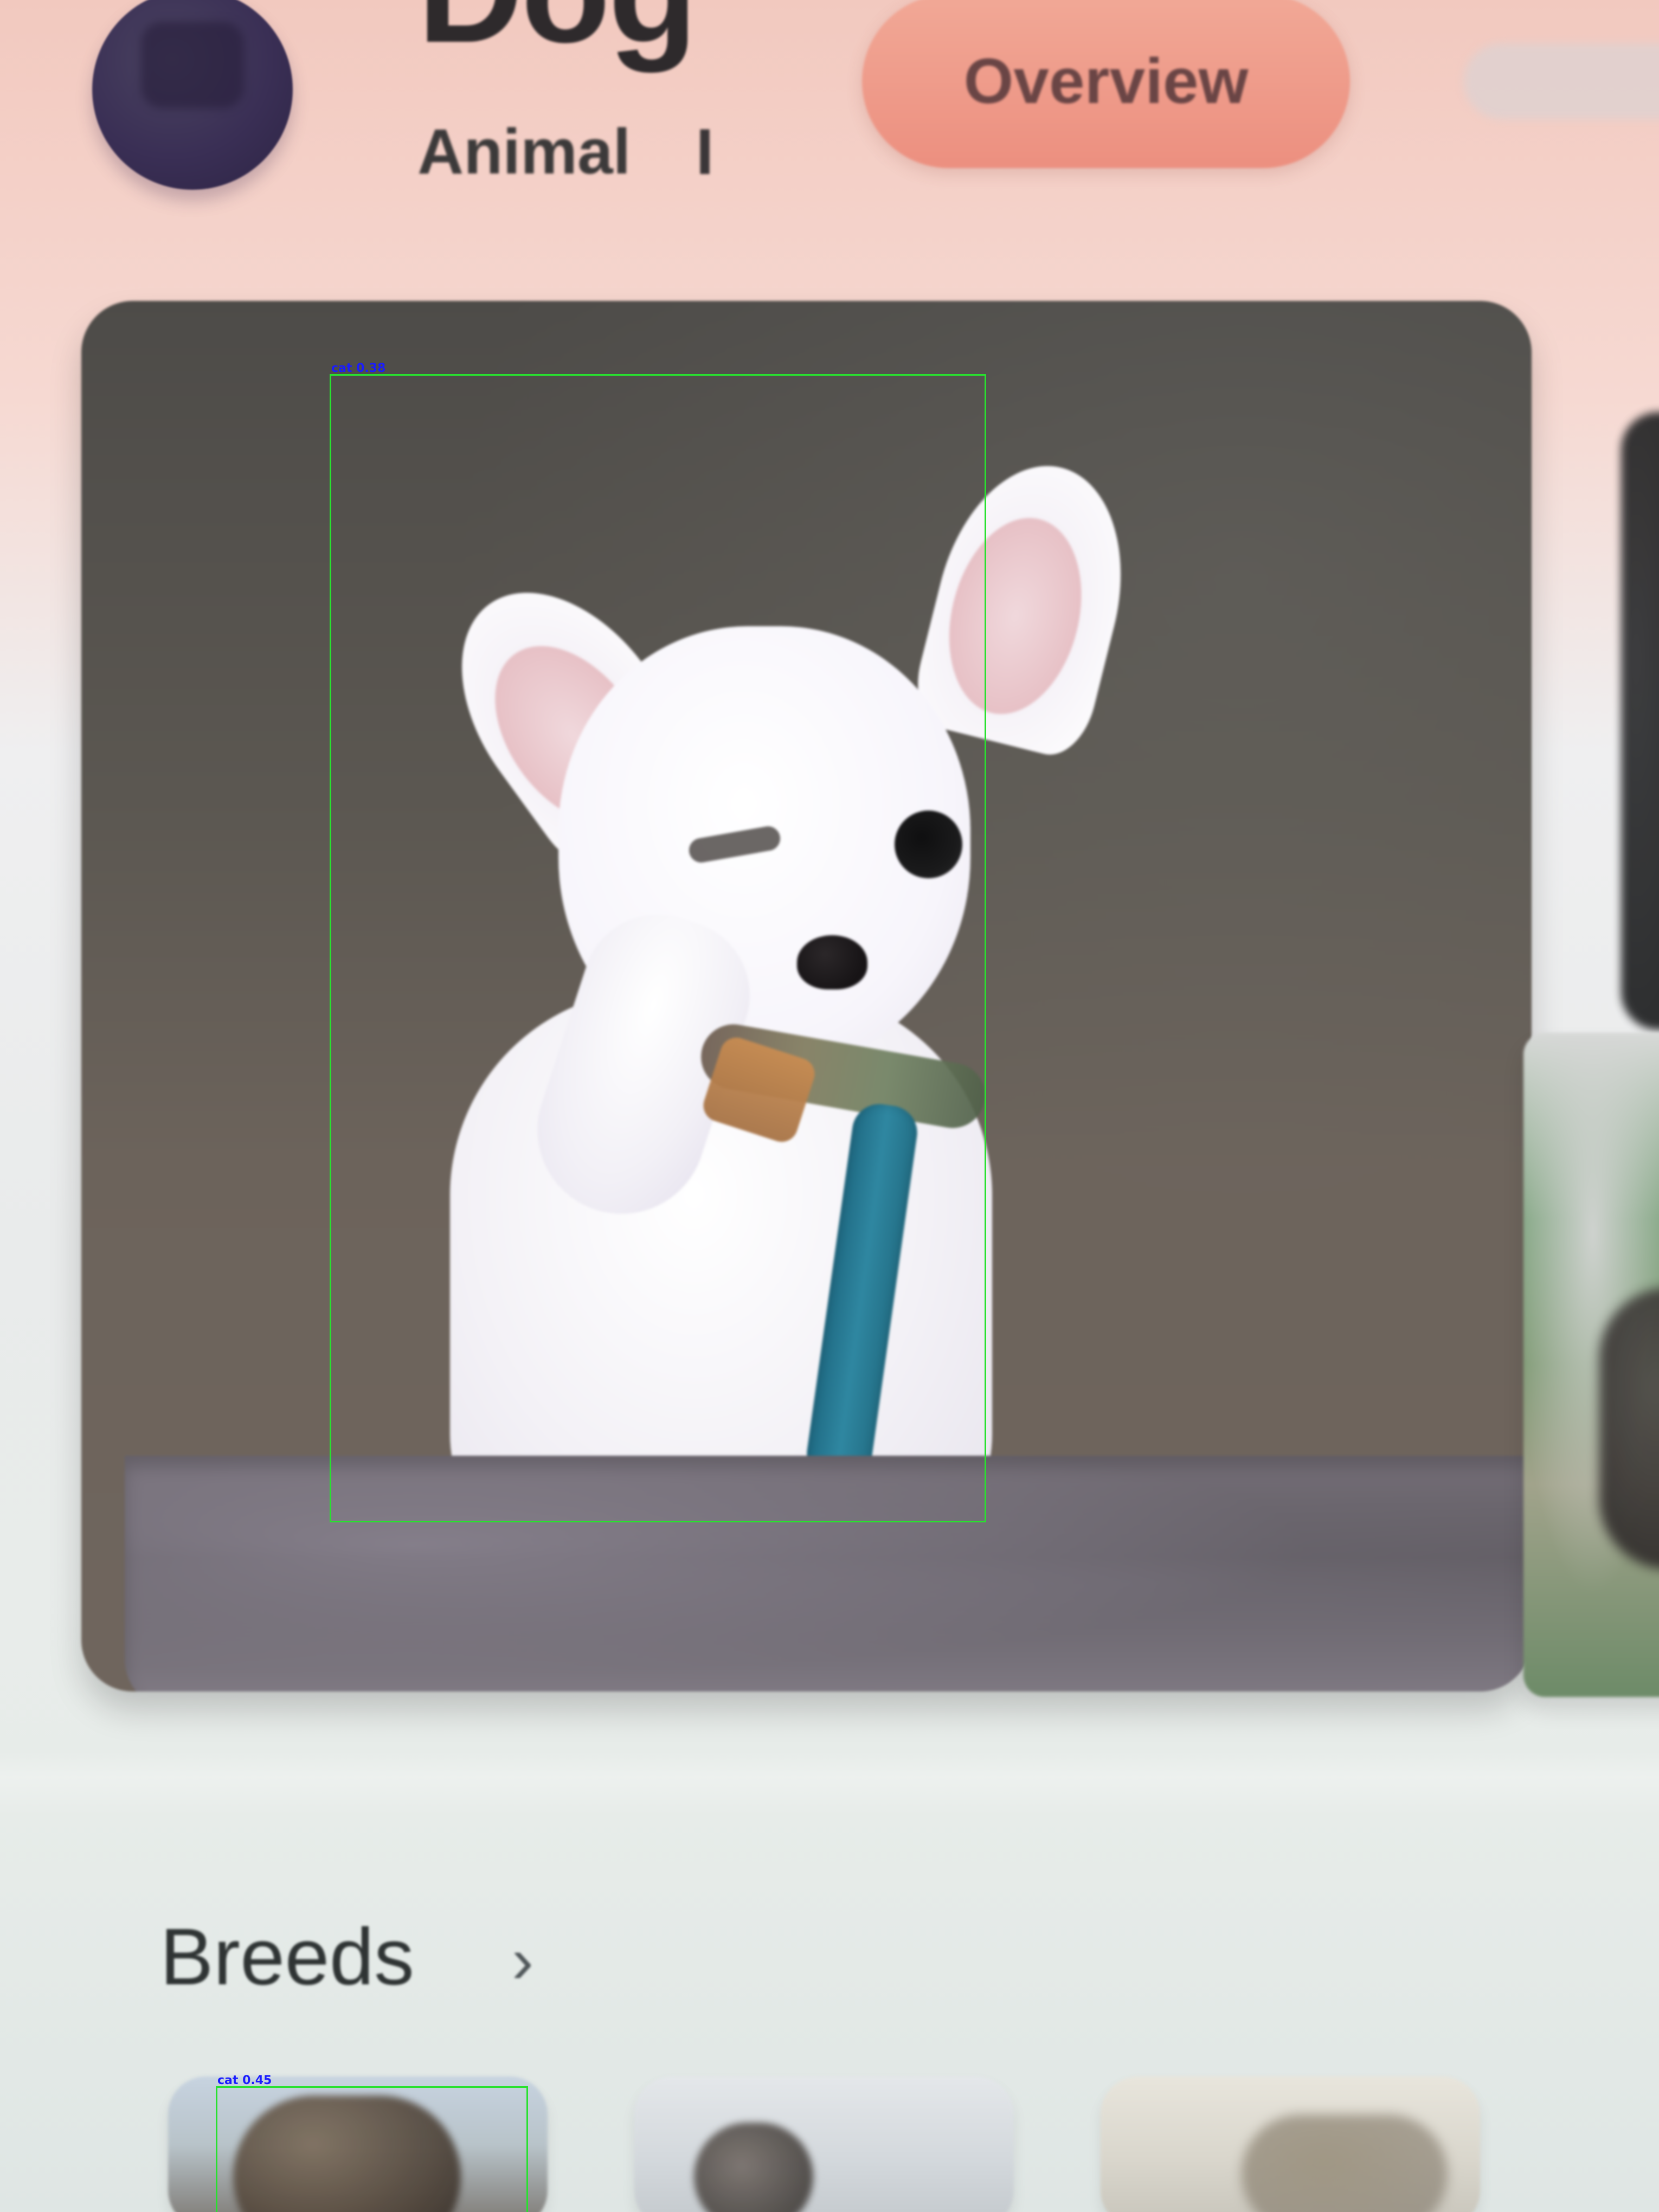 The image size is (1659, 2212). What do you see at coordinates (287, 1957) in the screenshot?
I see `breeds-title: Breeds` at bounding box center [287, 1957].